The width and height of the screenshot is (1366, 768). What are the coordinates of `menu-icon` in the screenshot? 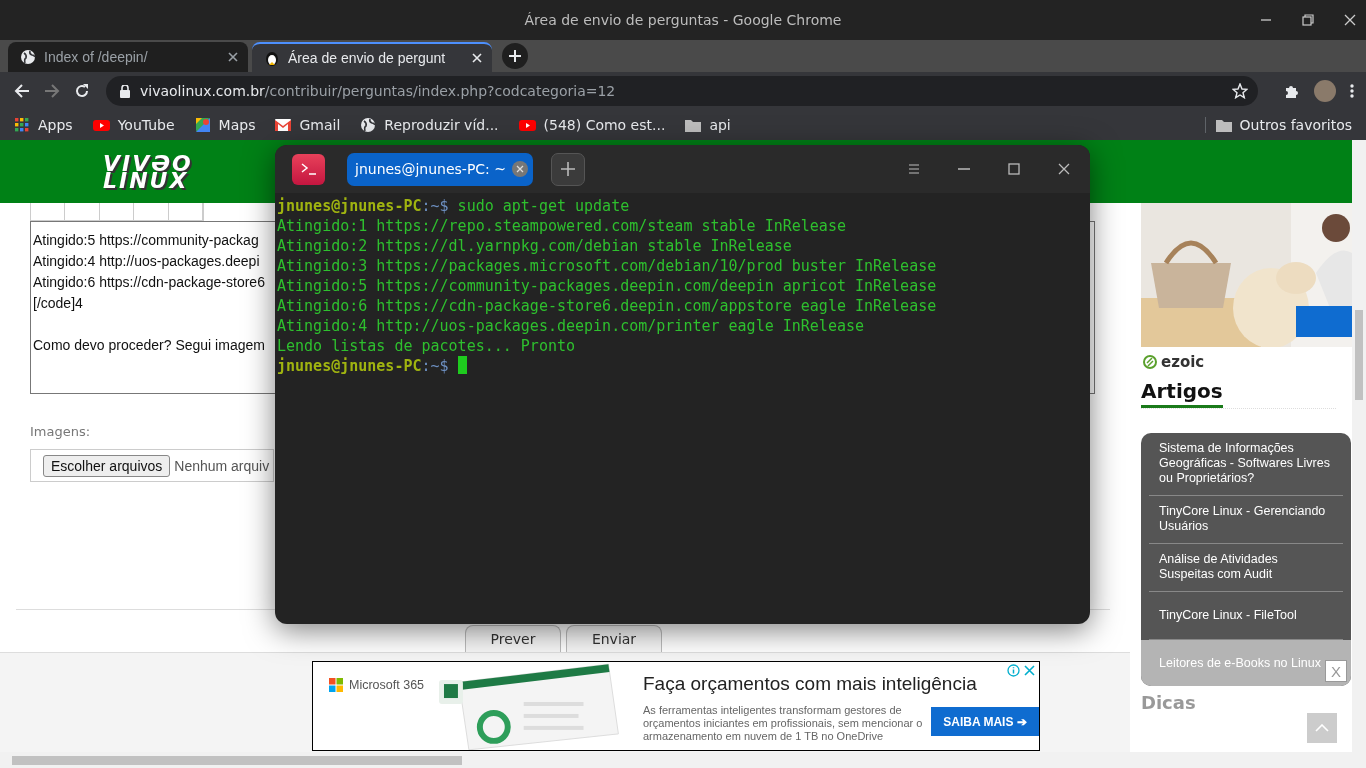 It's located at (914, 169).